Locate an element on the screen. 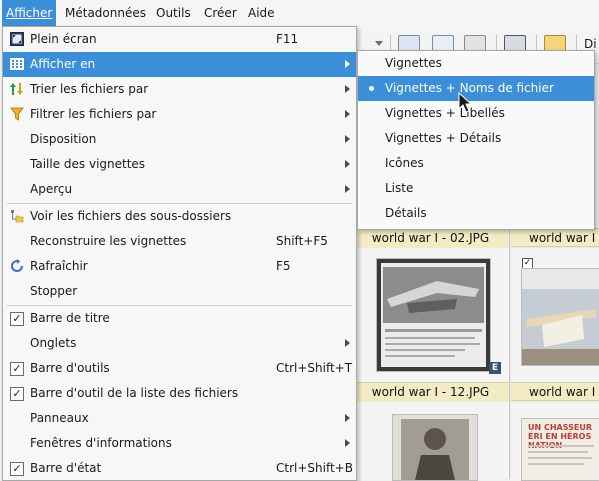 The image size is (599, 481). menu-item-sous-dossiers: Voir les fichiers des sous-dossiers is located at coordinates (179, 216).